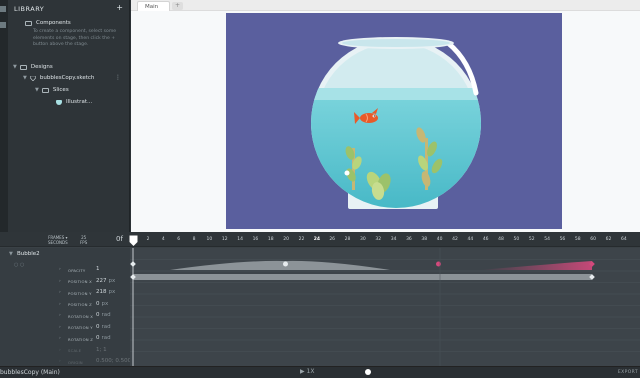 The width and height of the screenshot is (640, 378). I want to click on layer-row: ▼ Bubble2, so click(65, 255).